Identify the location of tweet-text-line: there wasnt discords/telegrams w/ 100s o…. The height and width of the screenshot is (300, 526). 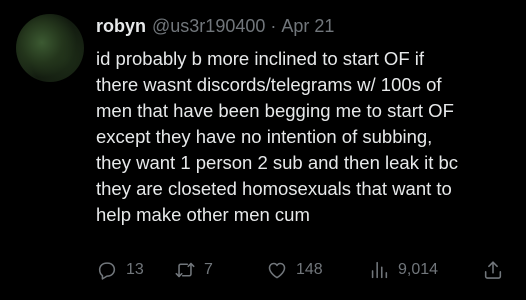
(269, 84).